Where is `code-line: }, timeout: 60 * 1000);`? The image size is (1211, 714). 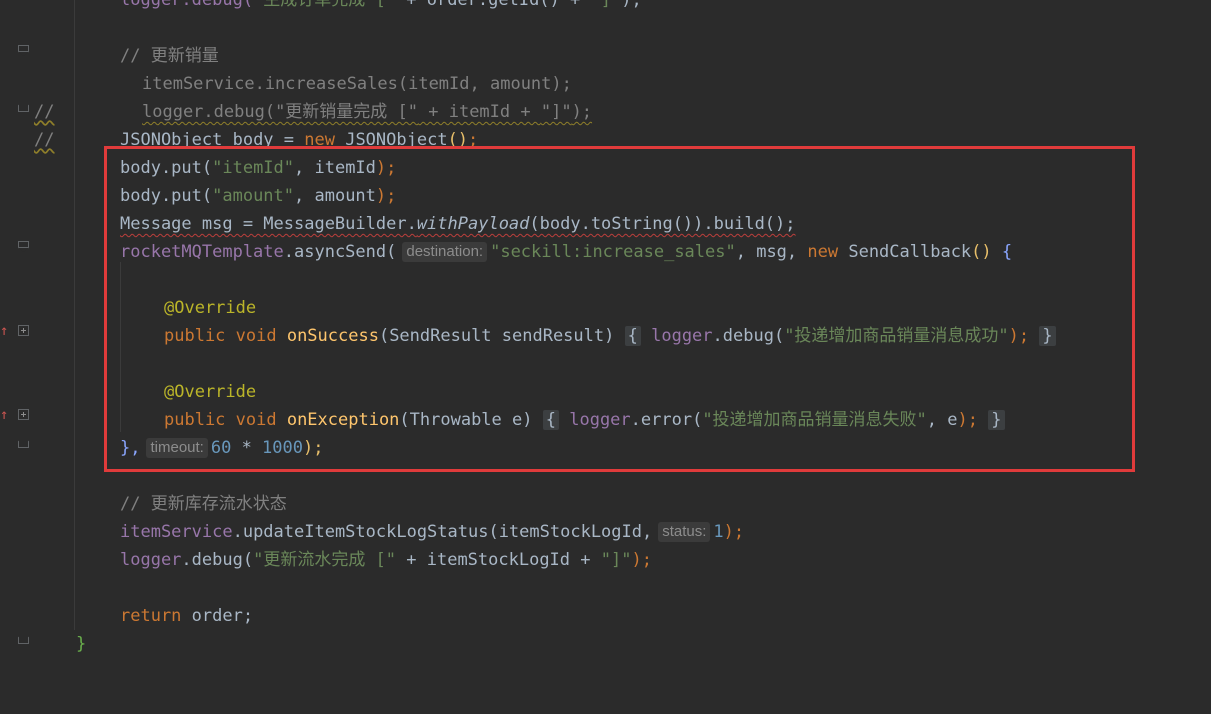
code-line: }, timeout: 60 * 1000); is located at coordinates (605, 448).